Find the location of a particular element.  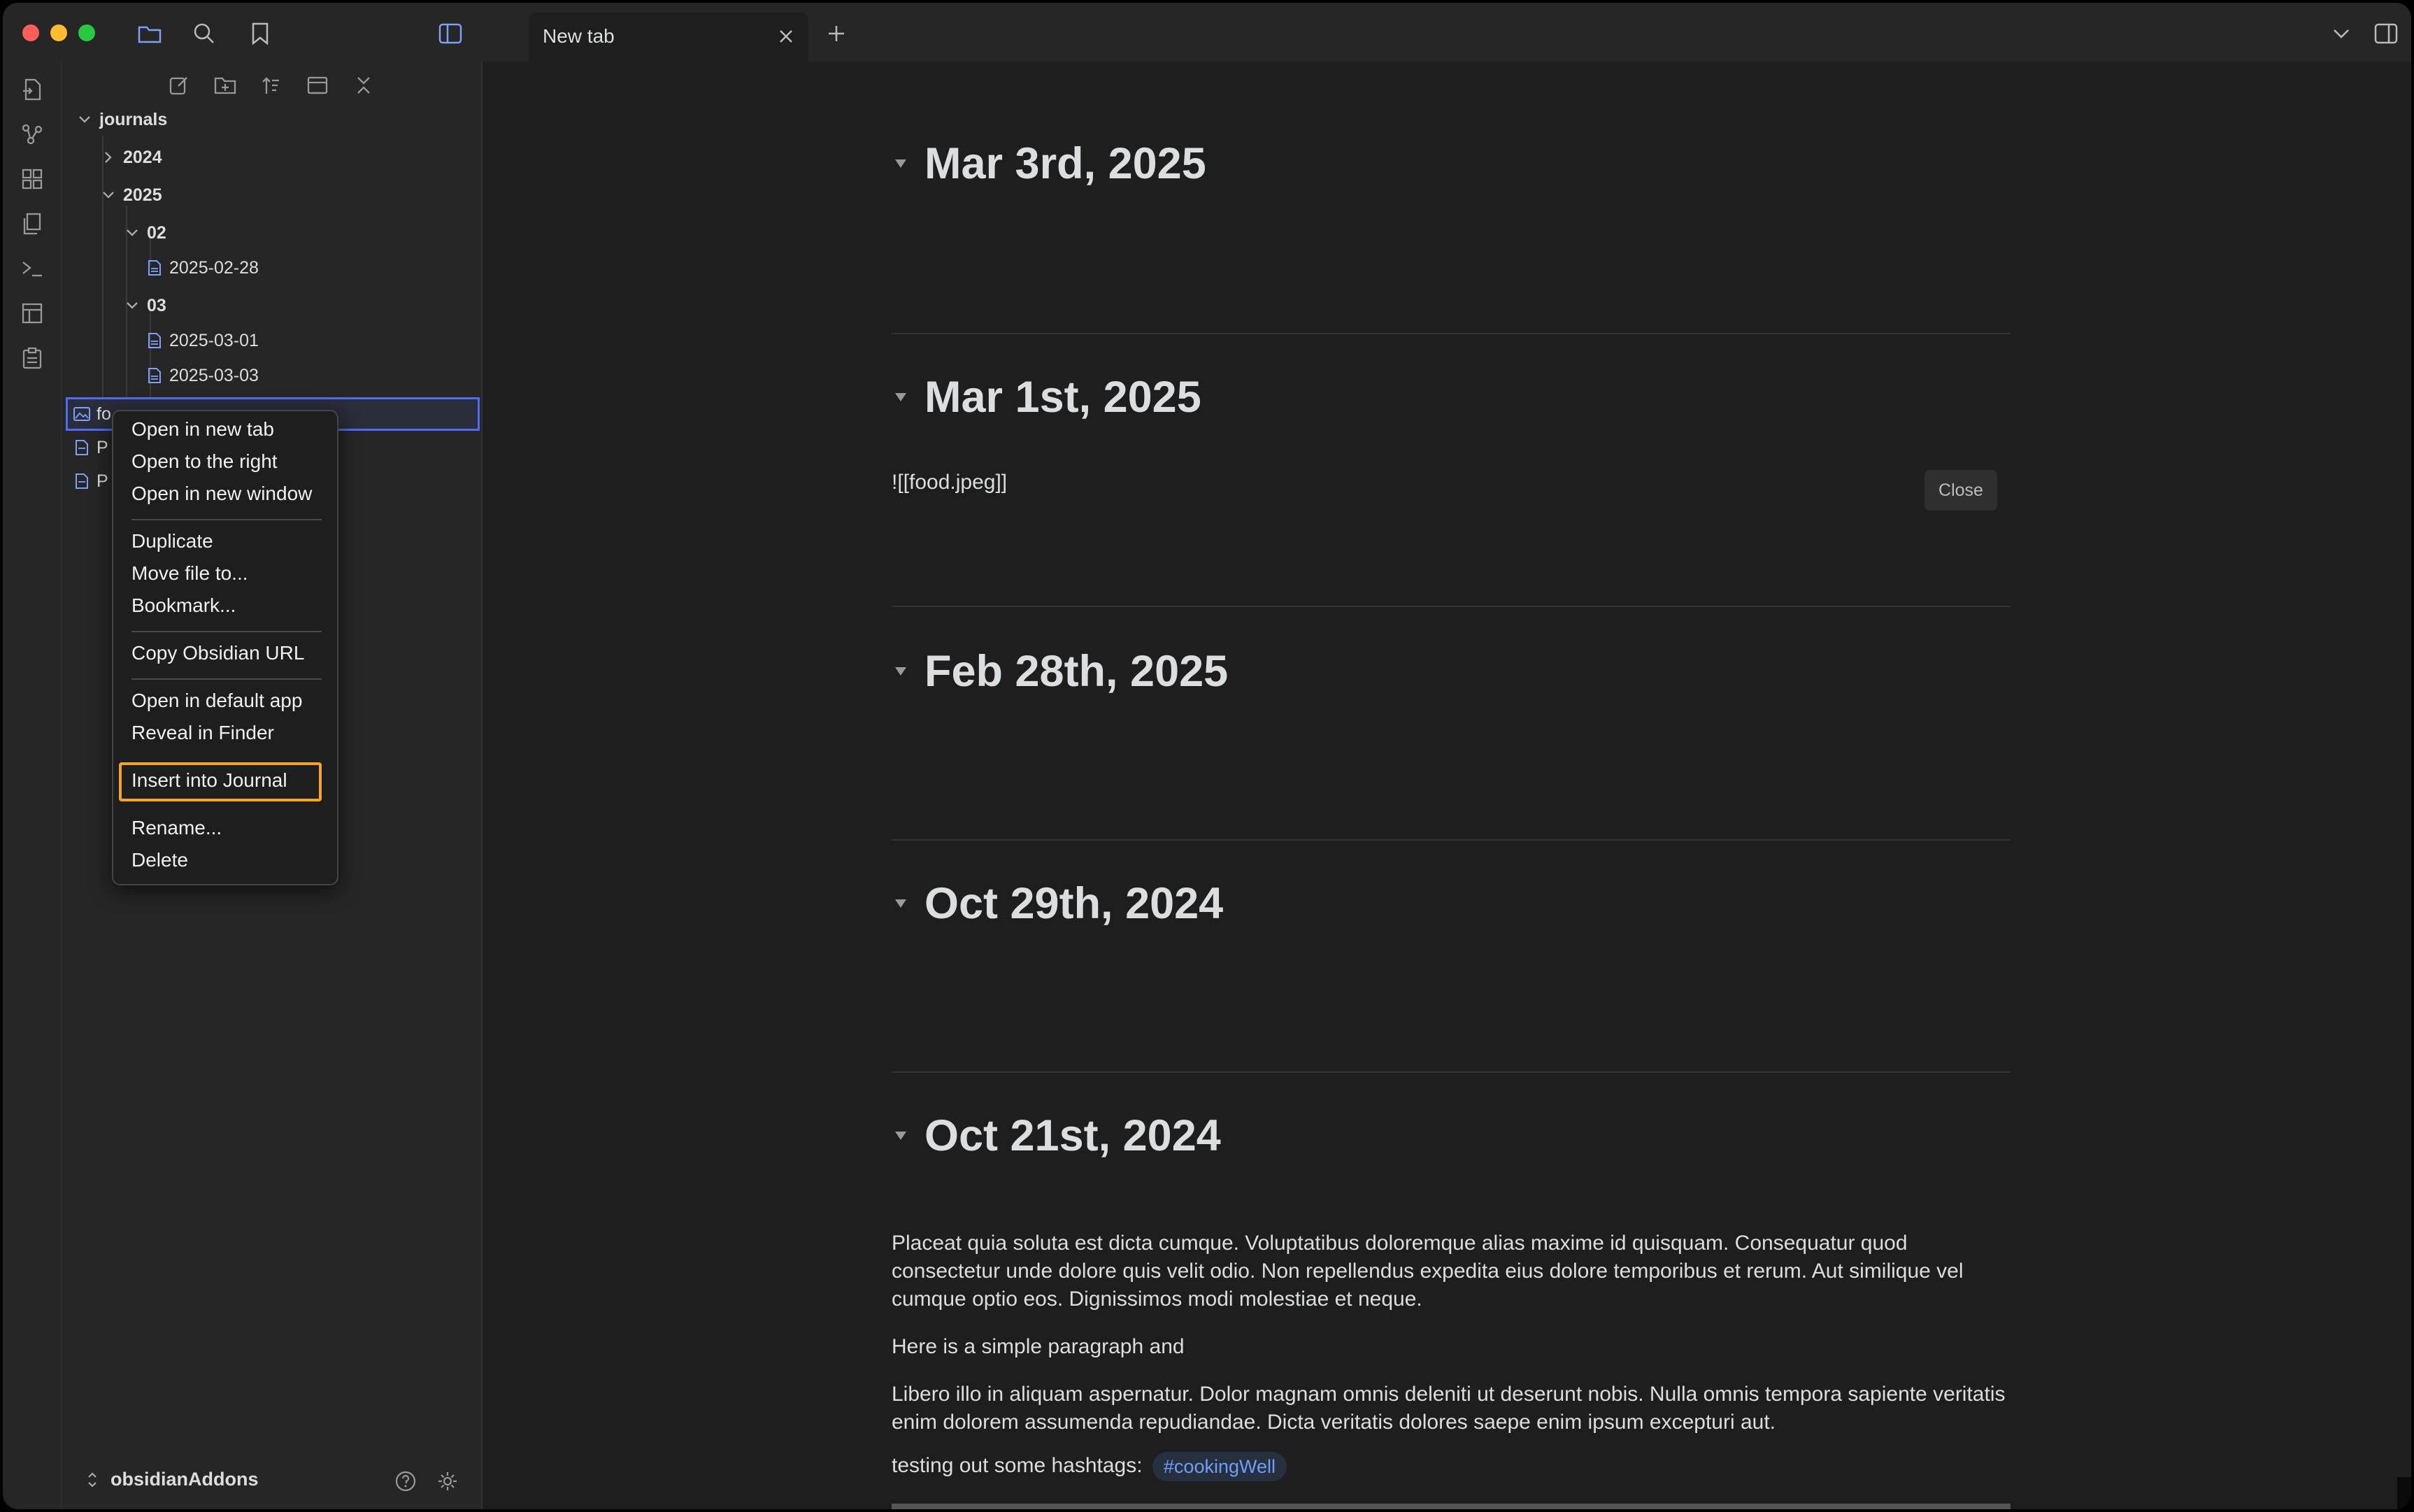

menu-delete: Delete is located at coordinates (159, 860).